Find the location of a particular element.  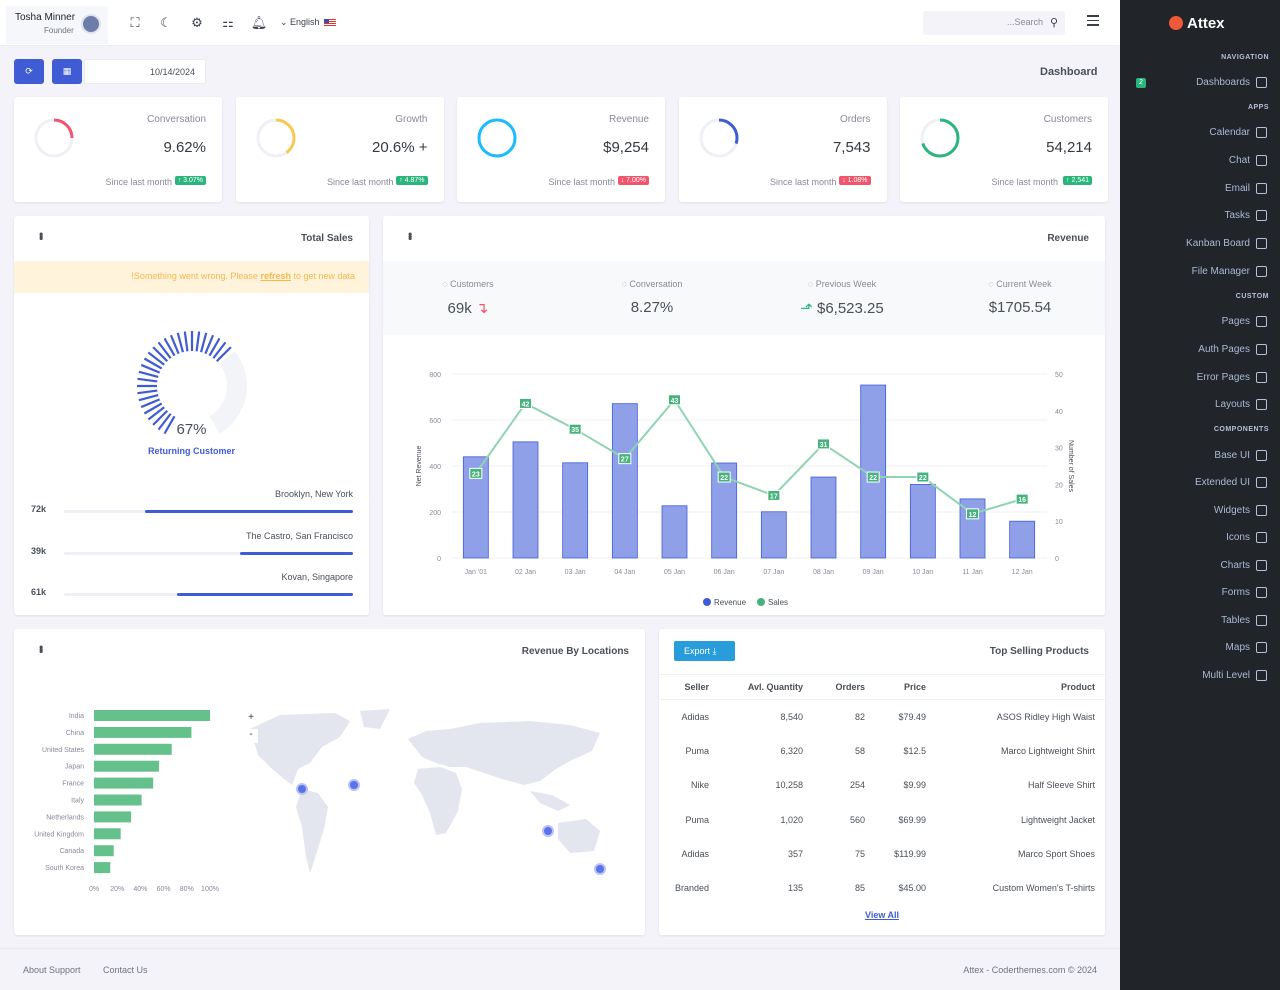

contact-us-link: Contact Us is located at coordinates (125, 970).